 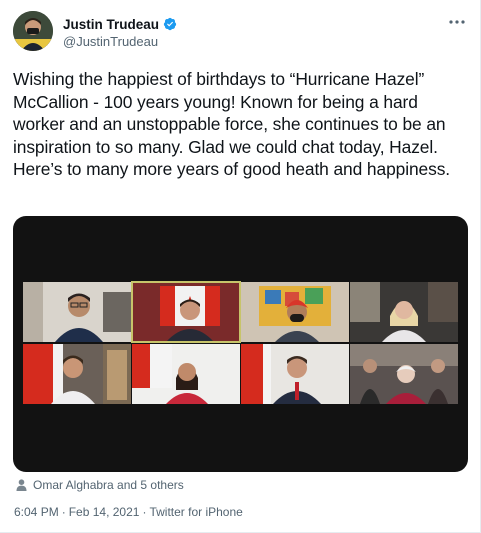 What do you see at coordinates (111, 24) in the screenshot?
I see `author-display-name: Justin Trudeau` at bounding box center [111, 24].